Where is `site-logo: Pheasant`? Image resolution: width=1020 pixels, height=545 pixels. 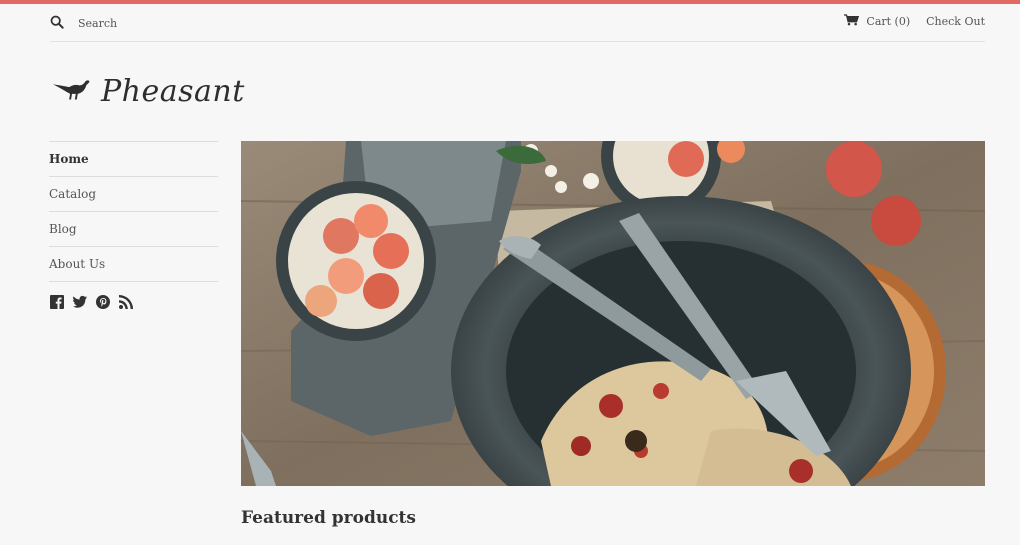 site-logo: Pheasant is located at coordinates (148, 91).